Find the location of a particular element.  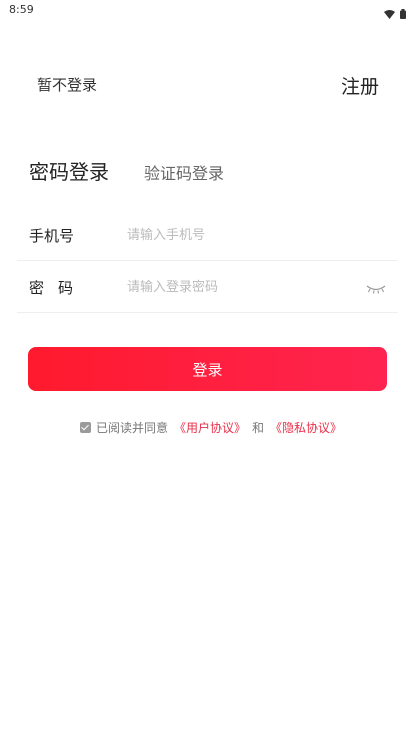

status-time: 8:59 is located at coordinates (21, 9).